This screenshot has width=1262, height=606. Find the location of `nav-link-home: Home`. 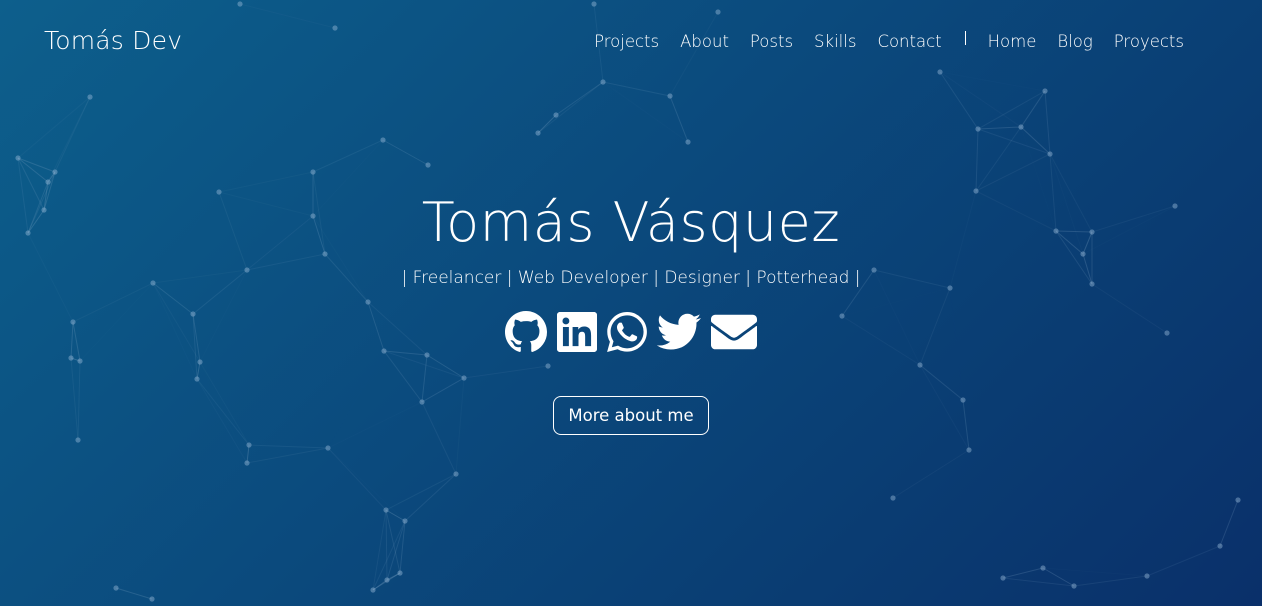

nav-link-home: Home is located at coordinates (1012, 41).